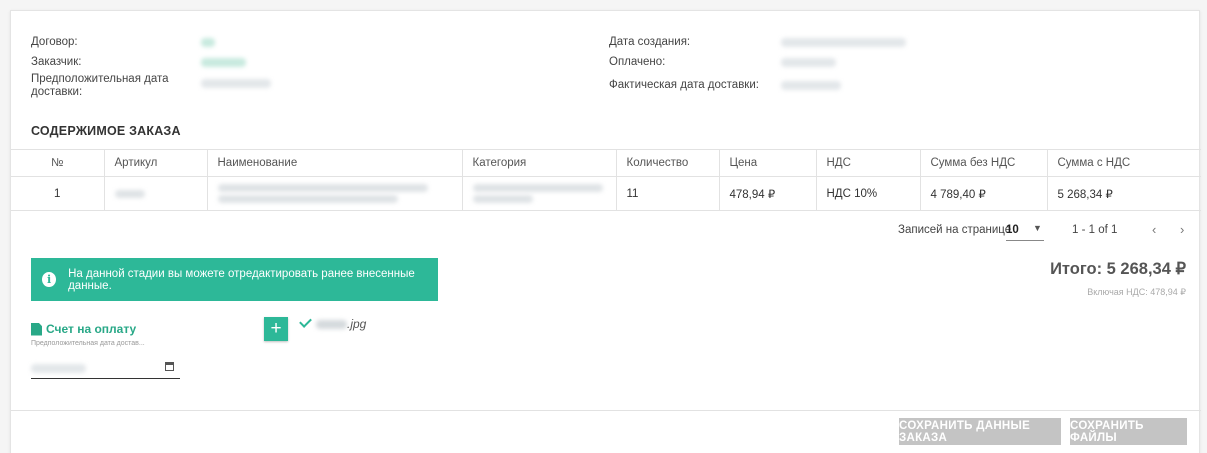  Describe the element at coordinates (811, 85) in the screenshot. I see `actual-delivery-value-redacted` at that location.